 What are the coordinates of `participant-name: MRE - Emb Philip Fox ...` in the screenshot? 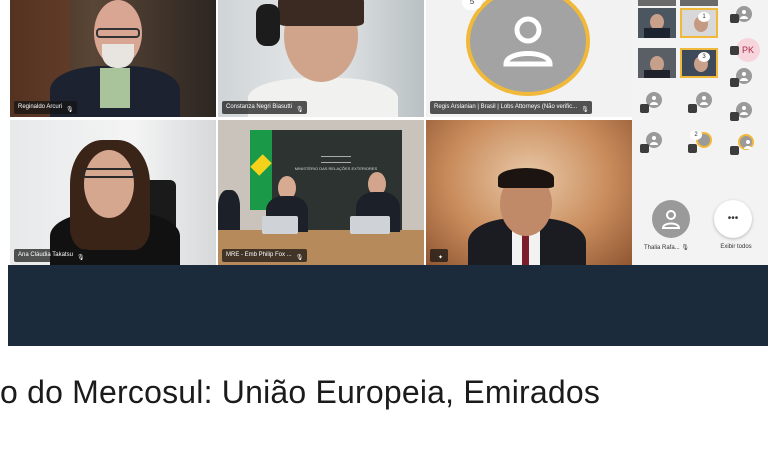 It's located at (259, 255).